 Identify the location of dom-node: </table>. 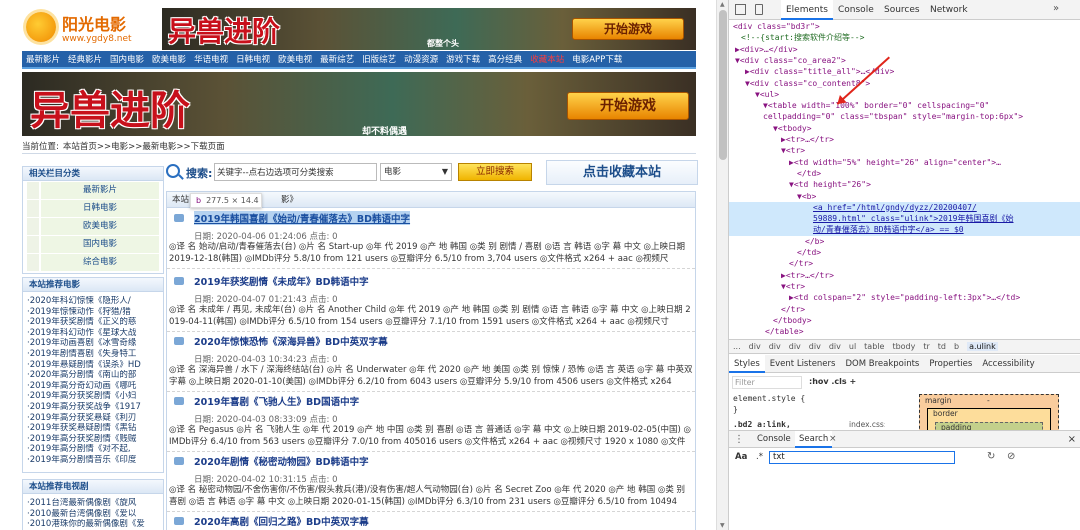
(904, 331).